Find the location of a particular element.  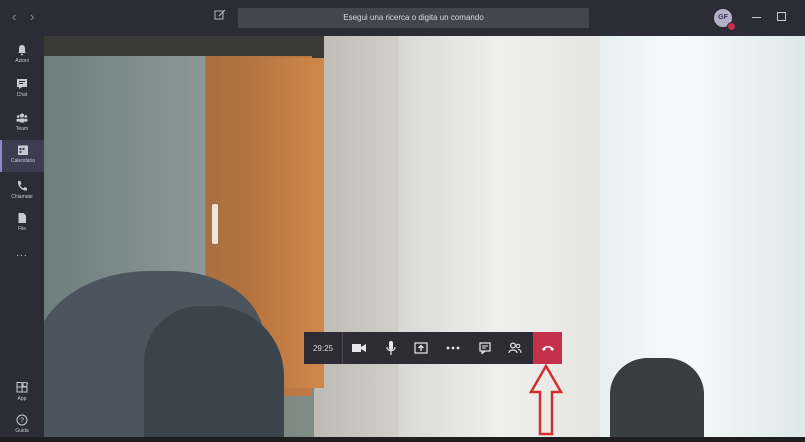

rail-item-label: Chiamate is located at coordinates (22, 197).